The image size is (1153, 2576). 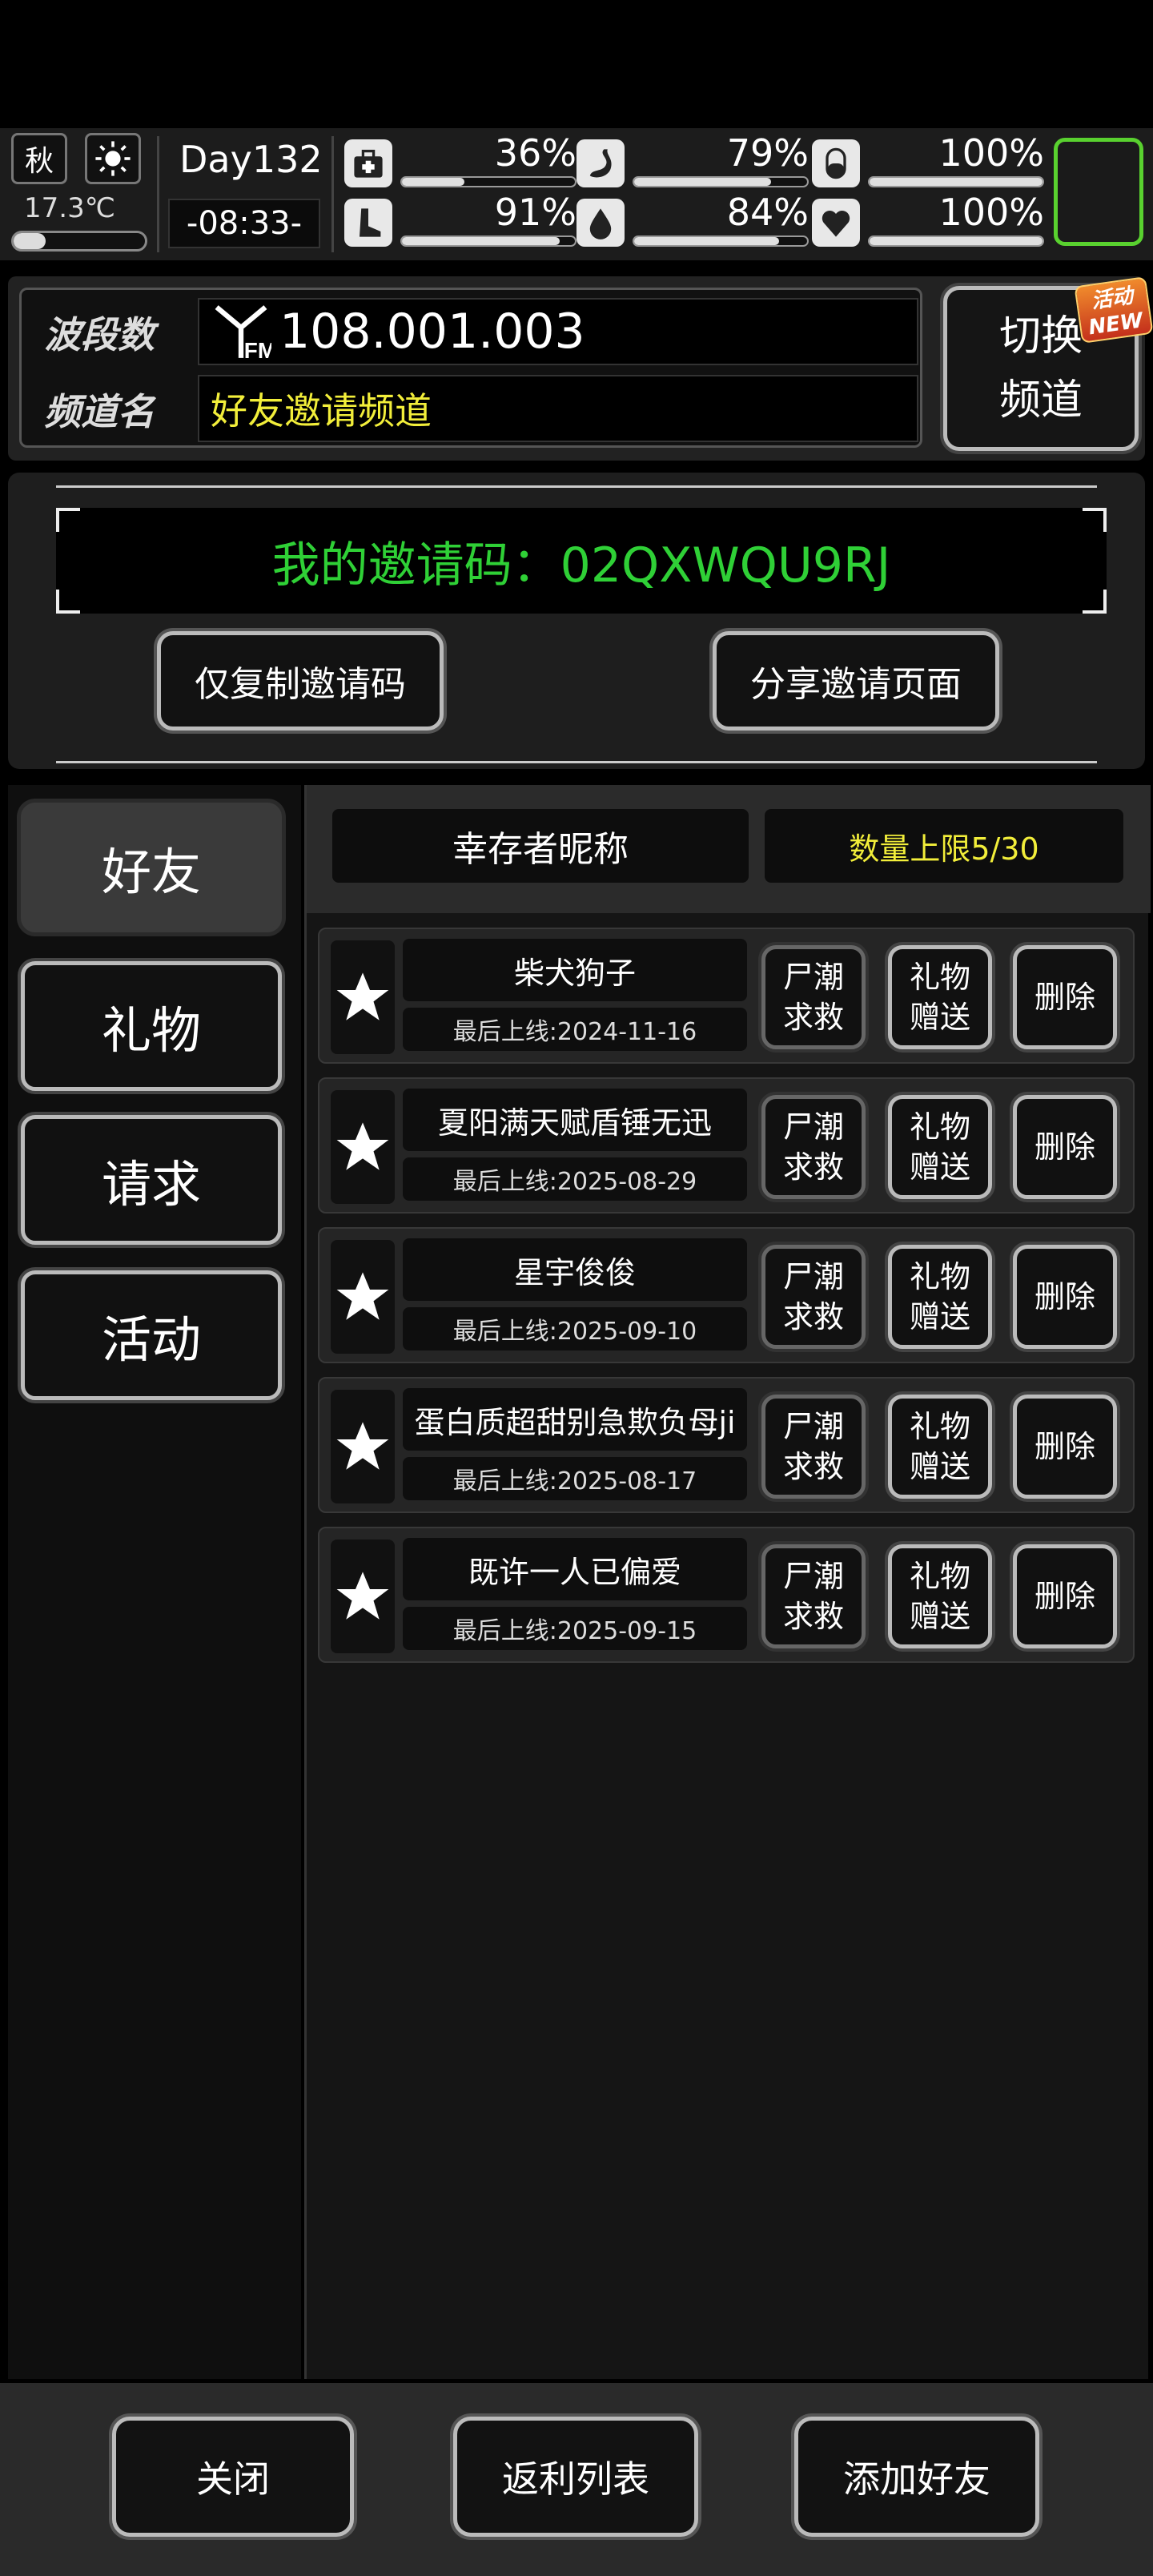 I want to click on channel-name-box: 好友邀请频道, so click(x=558, y=408).